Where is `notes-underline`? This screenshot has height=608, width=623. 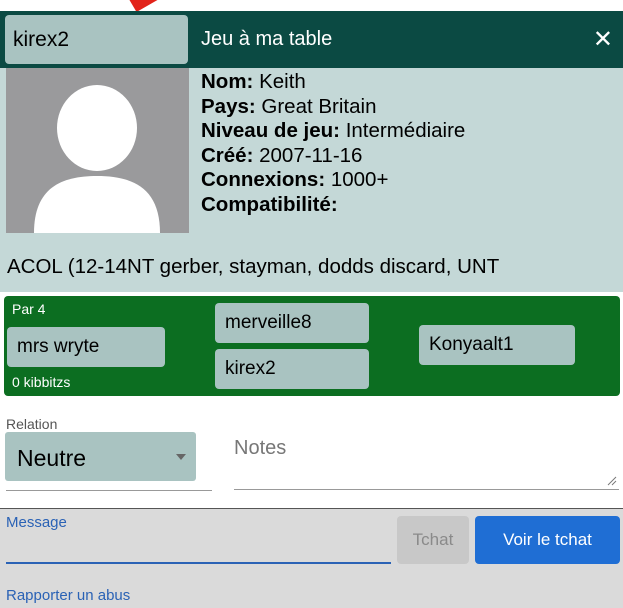 notes-underline is located at coordinates (426, 489).